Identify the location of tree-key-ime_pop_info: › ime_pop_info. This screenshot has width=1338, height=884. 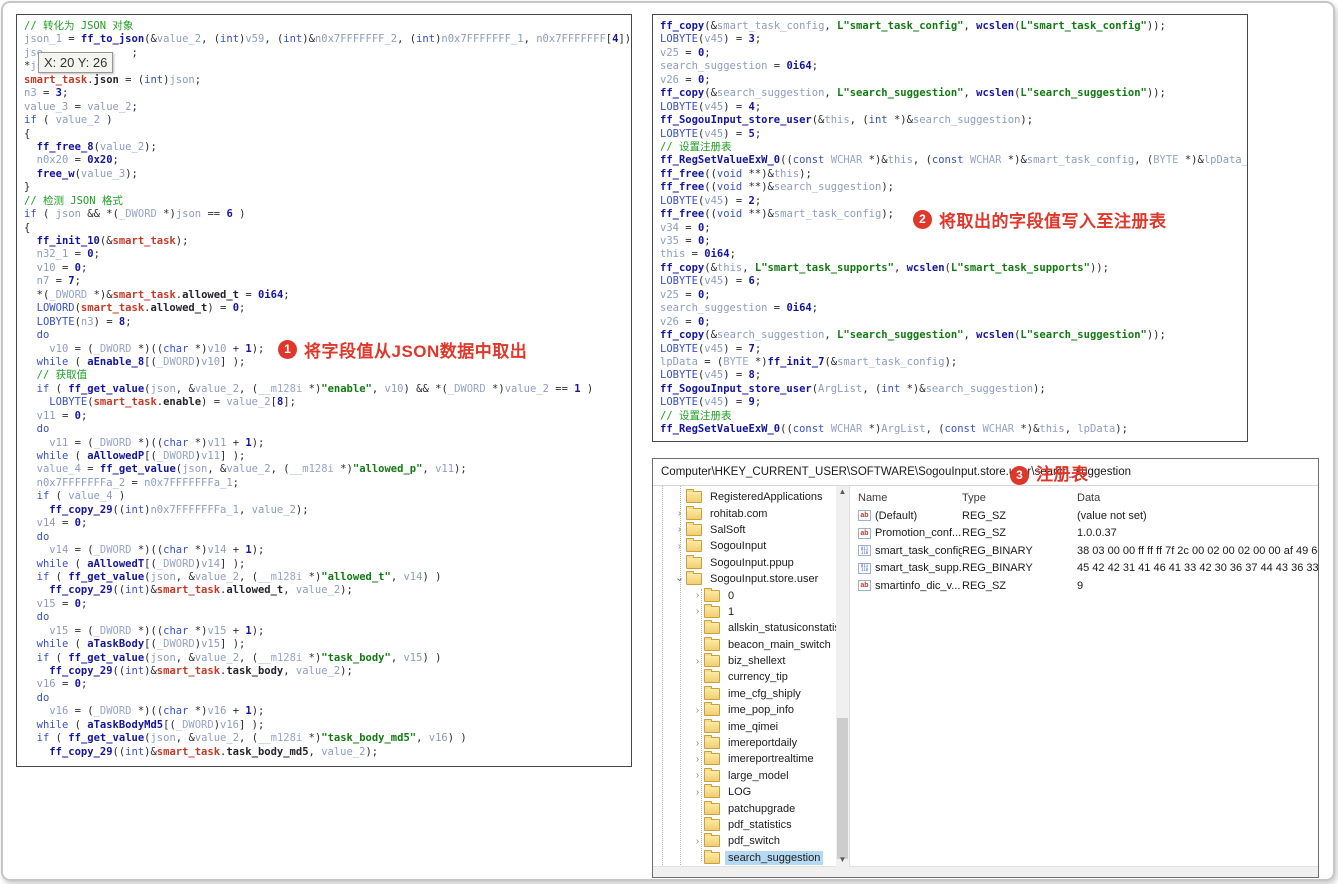
(751, 710).